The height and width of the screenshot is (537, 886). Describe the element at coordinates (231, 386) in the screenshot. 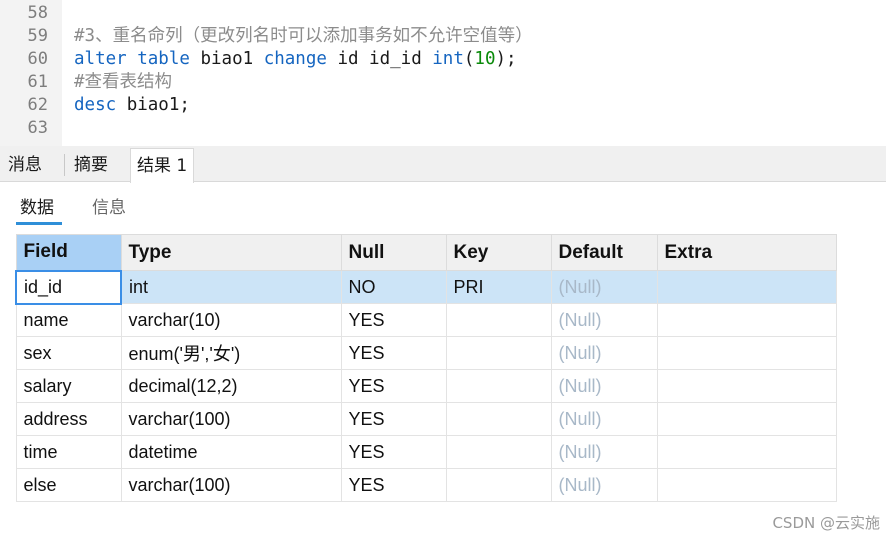

I see `cell-type: decimal(12,2)` at that location.